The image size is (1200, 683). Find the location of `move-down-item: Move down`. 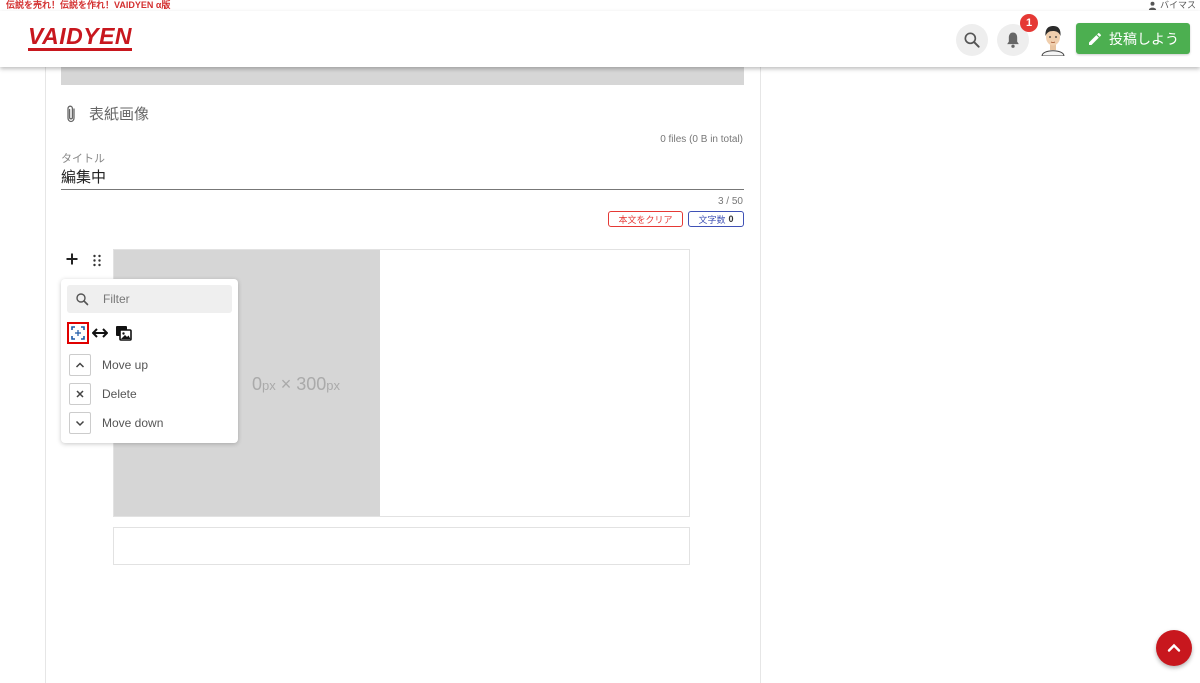

move-down-item: Move down is located at coordinates (116, 423).